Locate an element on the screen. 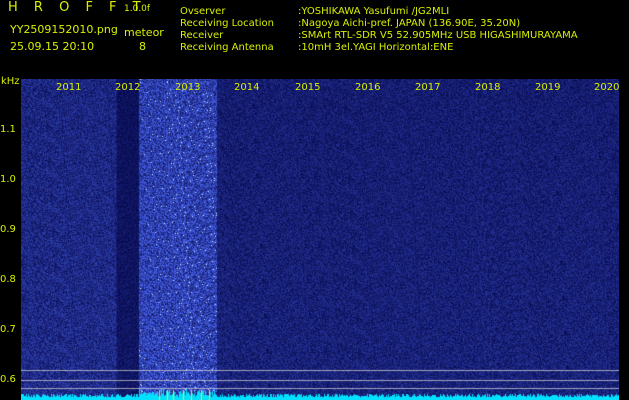  x-tick-label: 2015 is located at coordinates (308, 87).